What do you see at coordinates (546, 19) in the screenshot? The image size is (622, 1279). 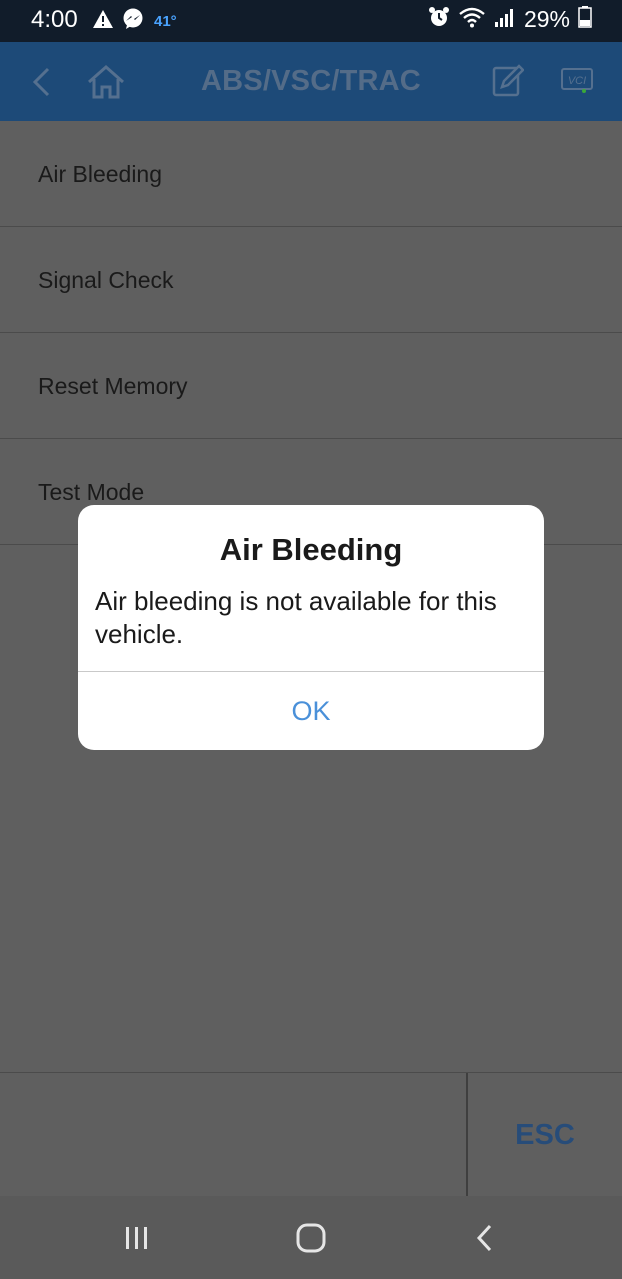 I see `battery-percentage: 29%` at bounding box center [546, 19].